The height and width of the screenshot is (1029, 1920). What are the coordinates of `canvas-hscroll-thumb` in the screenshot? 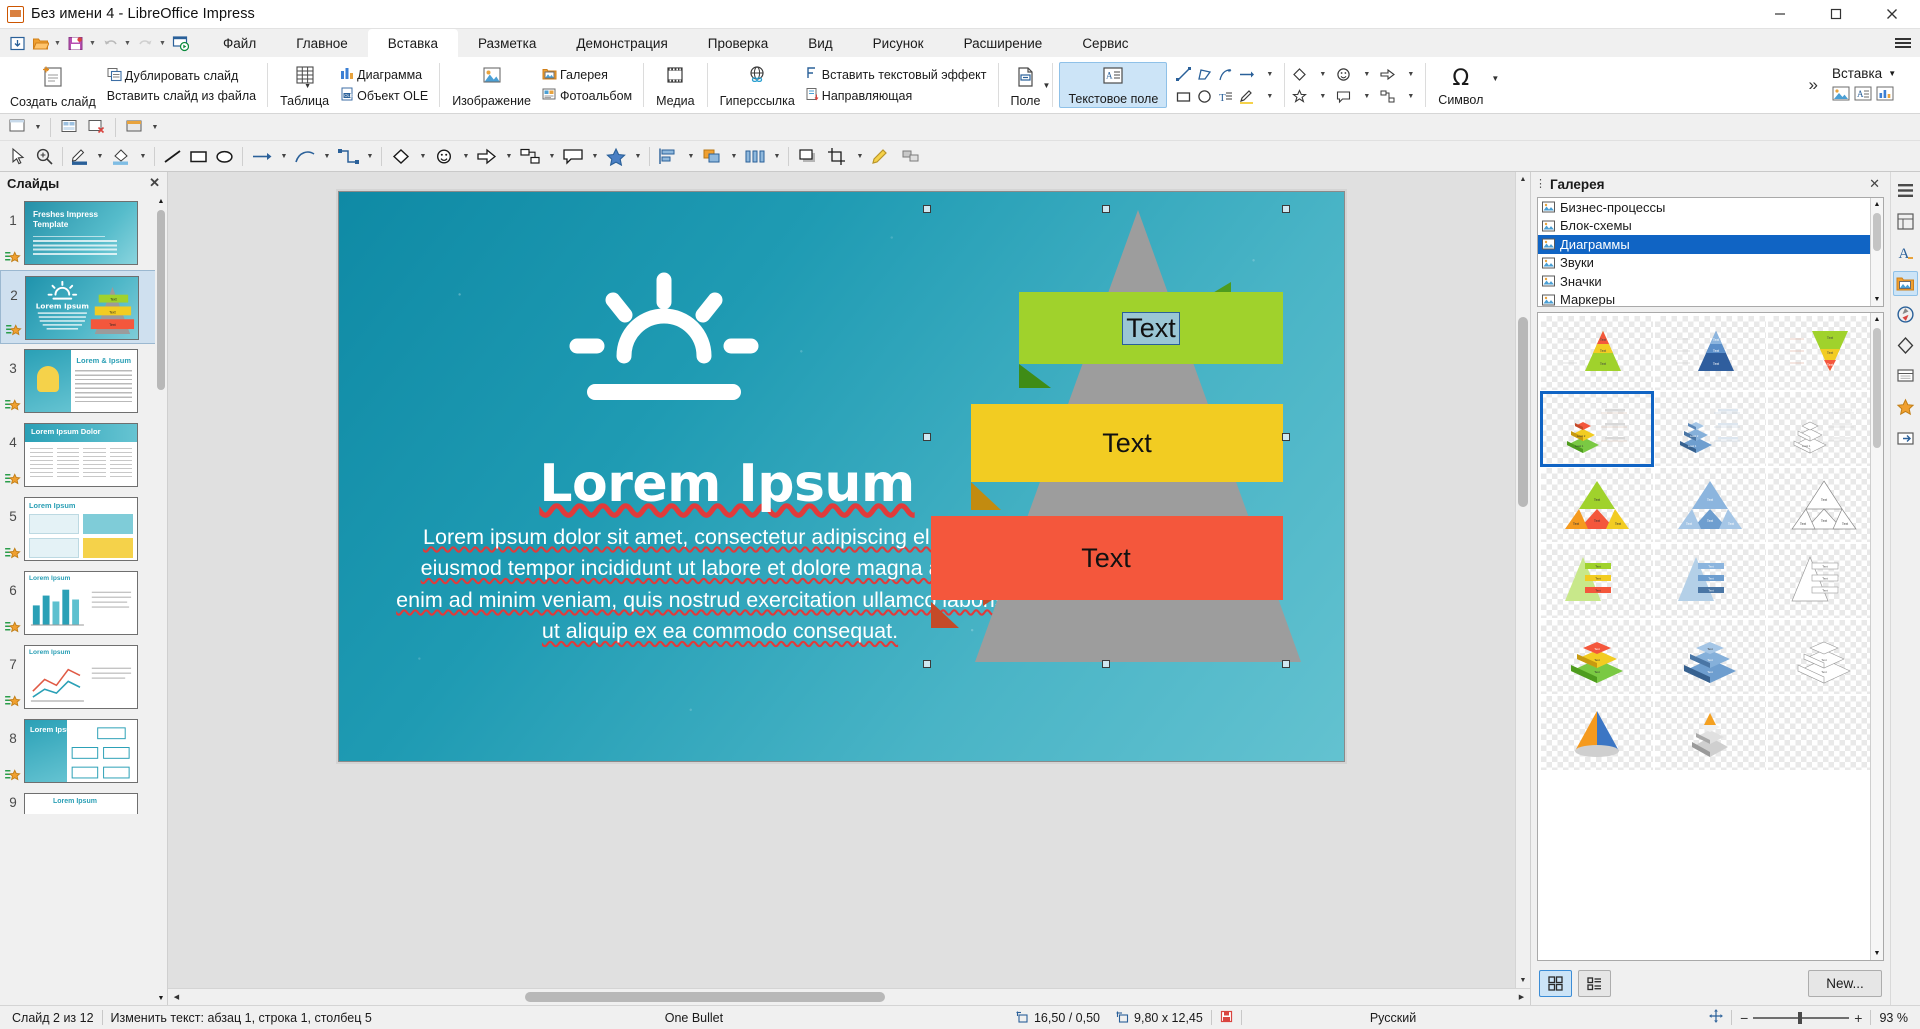 It's located at (705, 997).